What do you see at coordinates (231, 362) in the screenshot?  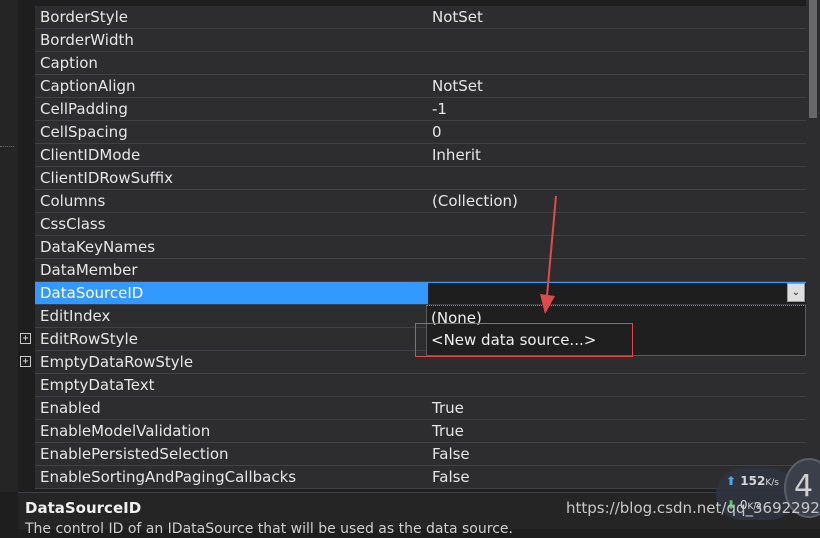 I see `property-name: EmptyDataRowStyle` at bounding box center [231, 362].